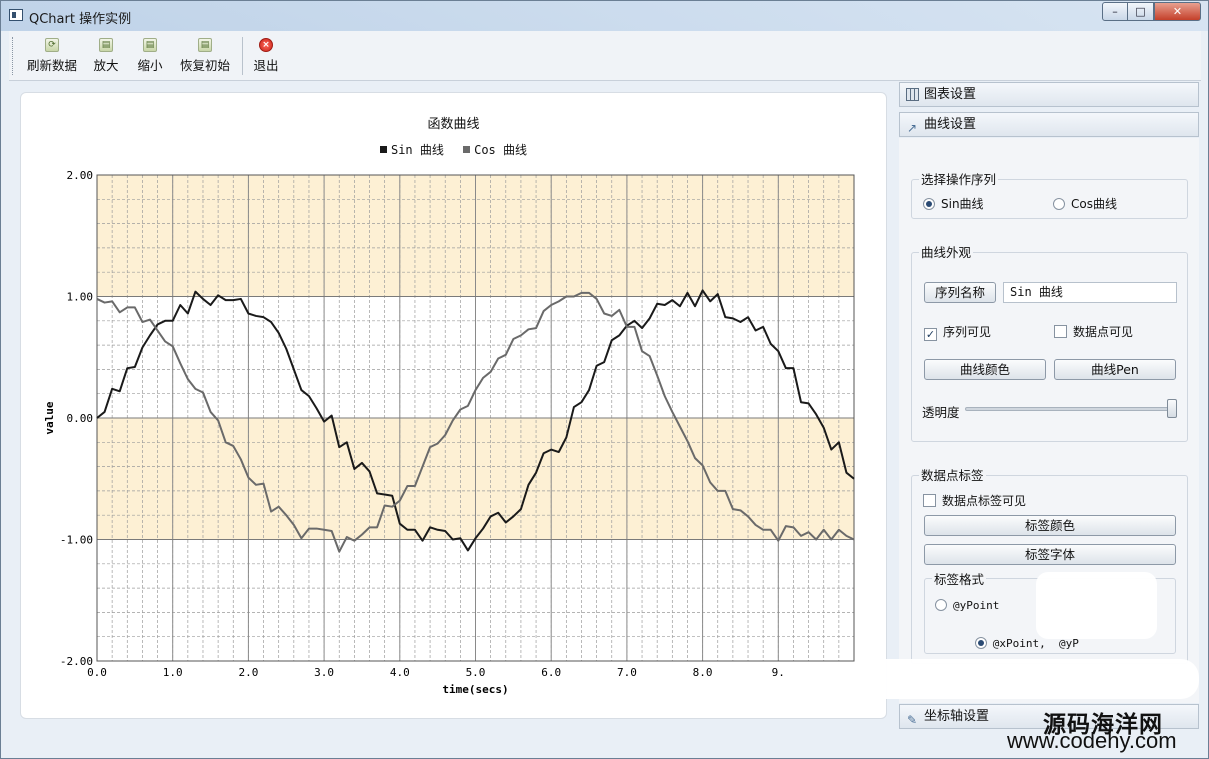 The height and width of the screenshot is (759, 1209). I want to click on overlay-patch, so click(1096, 605).